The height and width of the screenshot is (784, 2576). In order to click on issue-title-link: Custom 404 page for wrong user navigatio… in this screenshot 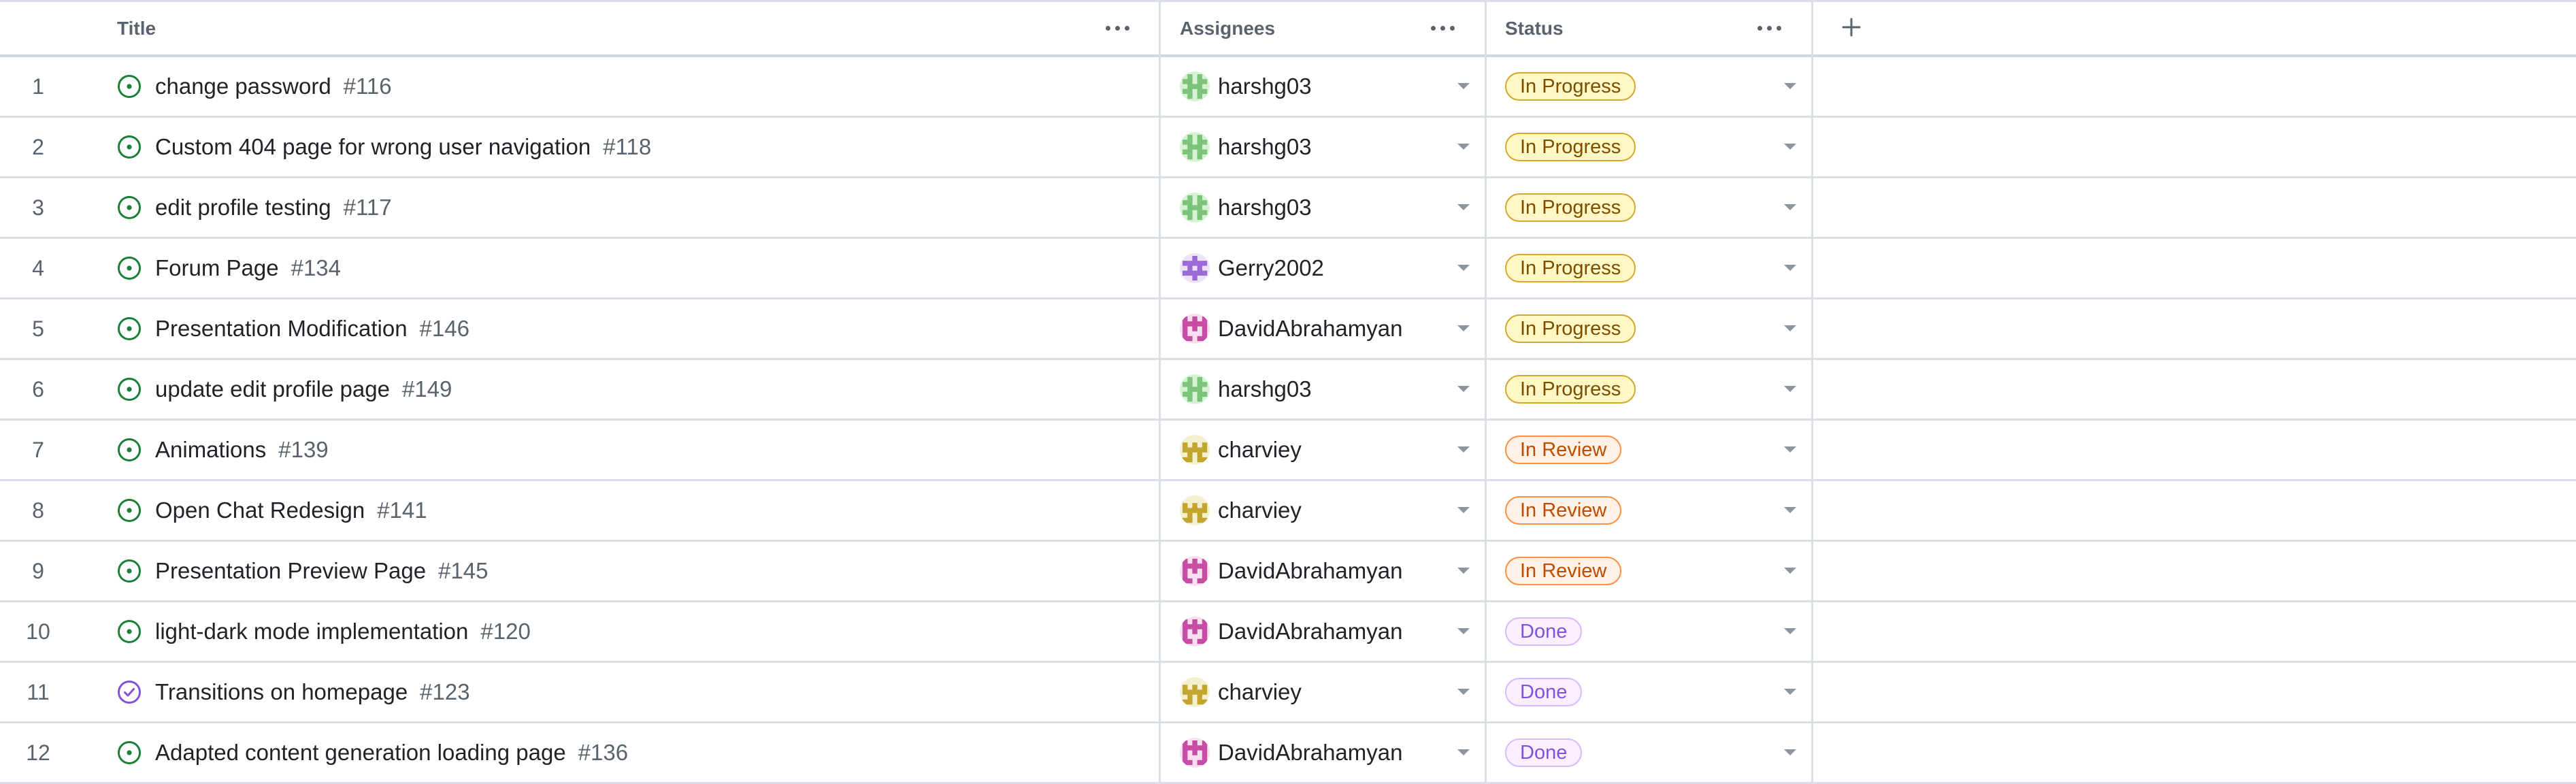, I will do `click(373, 147)`.